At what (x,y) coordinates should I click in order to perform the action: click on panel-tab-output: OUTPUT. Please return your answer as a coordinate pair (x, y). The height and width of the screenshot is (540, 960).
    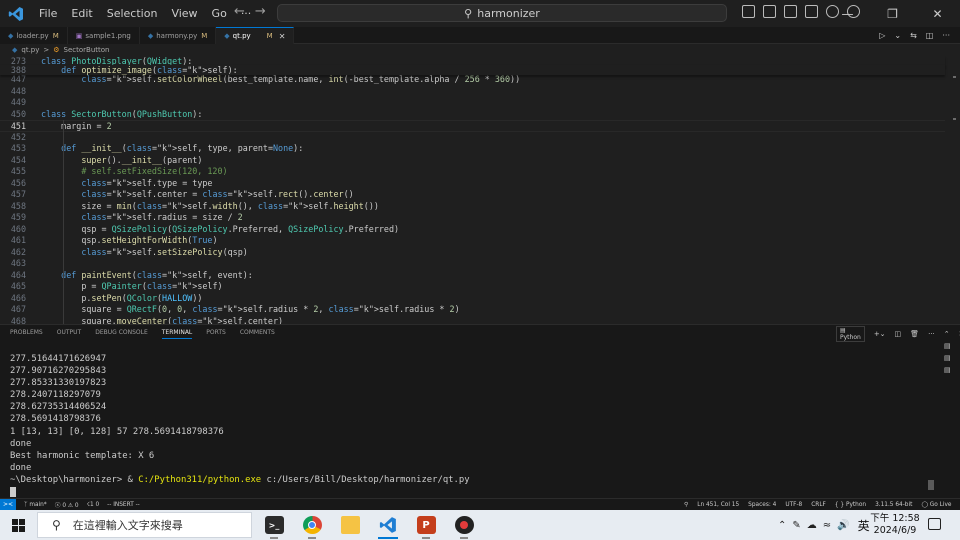
    Looking at the image, I should click on (69, 334).